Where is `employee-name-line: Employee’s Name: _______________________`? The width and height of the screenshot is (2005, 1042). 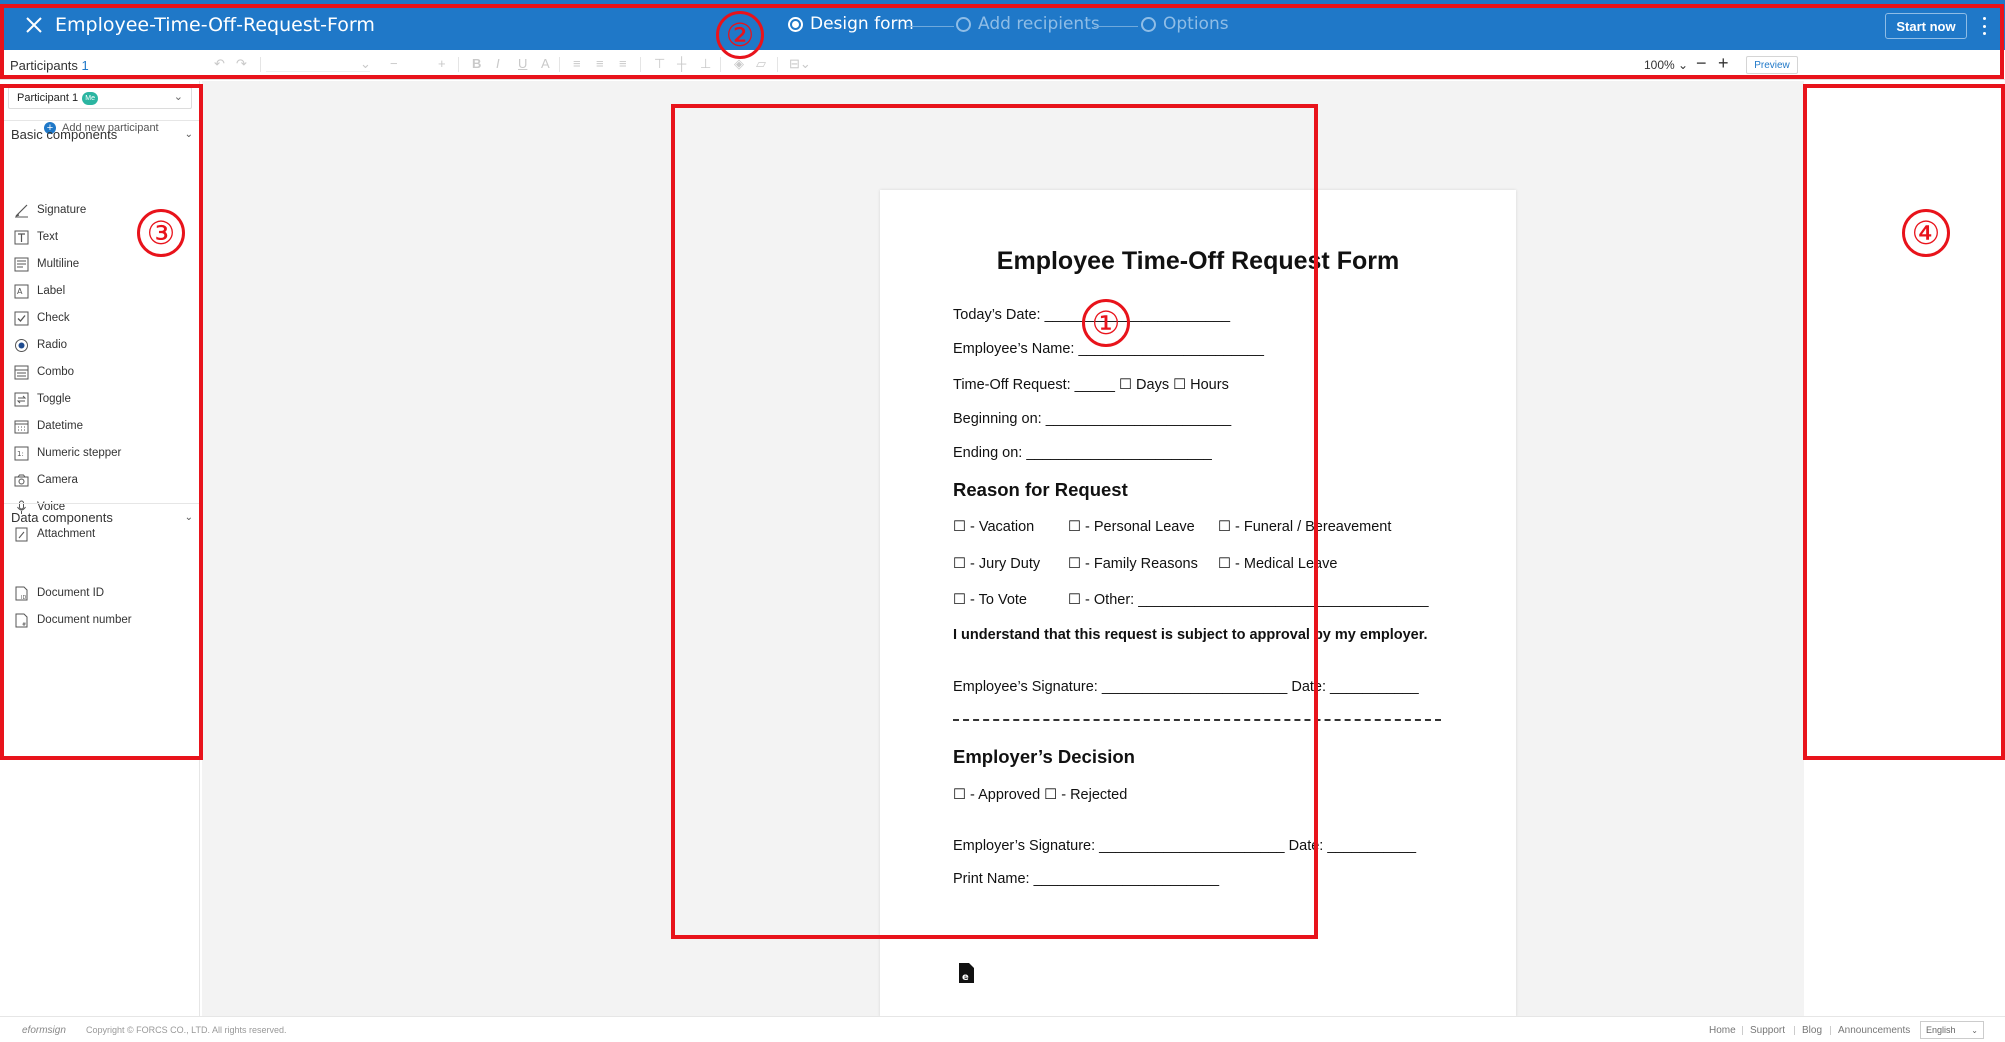
employee-name-line: Employee’s Name: _______________________ is located at coordinates (1108, 349).